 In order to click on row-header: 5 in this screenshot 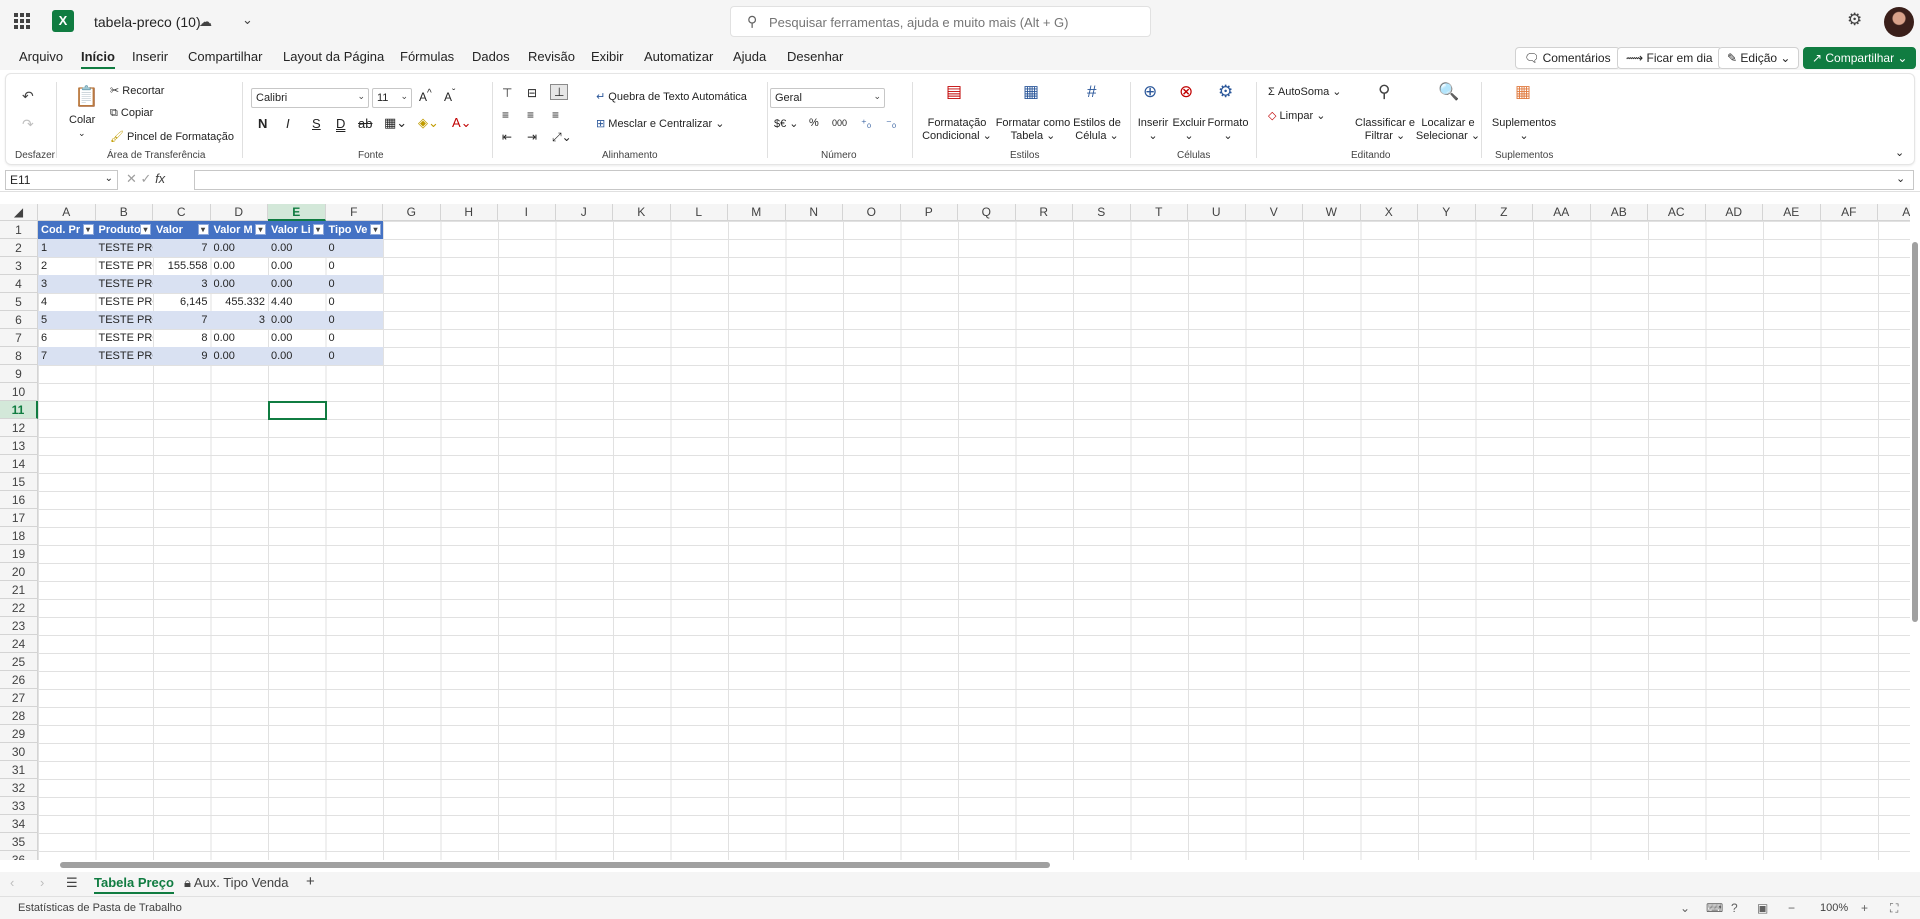, I will do `click(19, 302)`.